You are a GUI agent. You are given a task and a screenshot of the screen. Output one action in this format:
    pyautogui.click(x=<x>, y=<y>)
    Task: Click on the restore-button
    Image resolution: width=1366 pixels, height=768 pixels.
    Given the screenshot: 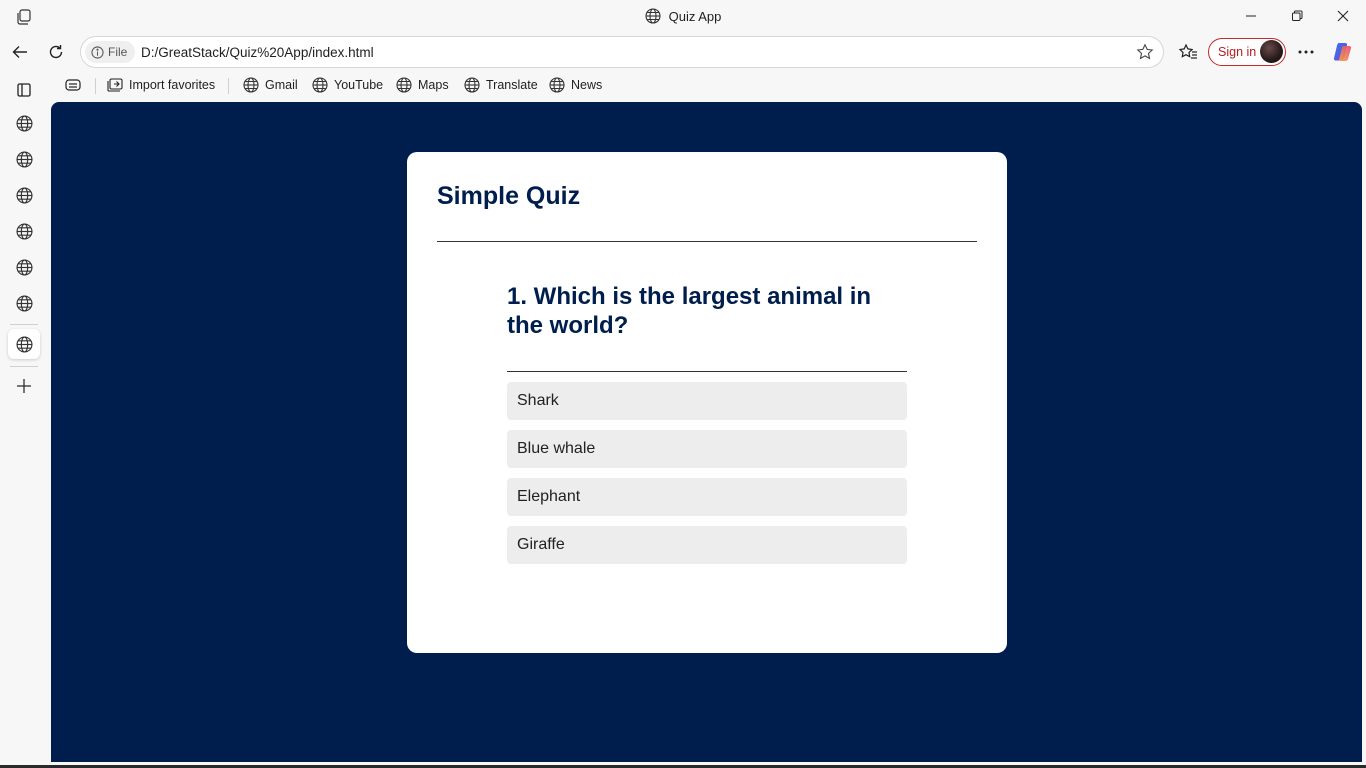 What is the action you would take?
    pyautogui.click(x=1297, y=16)
    